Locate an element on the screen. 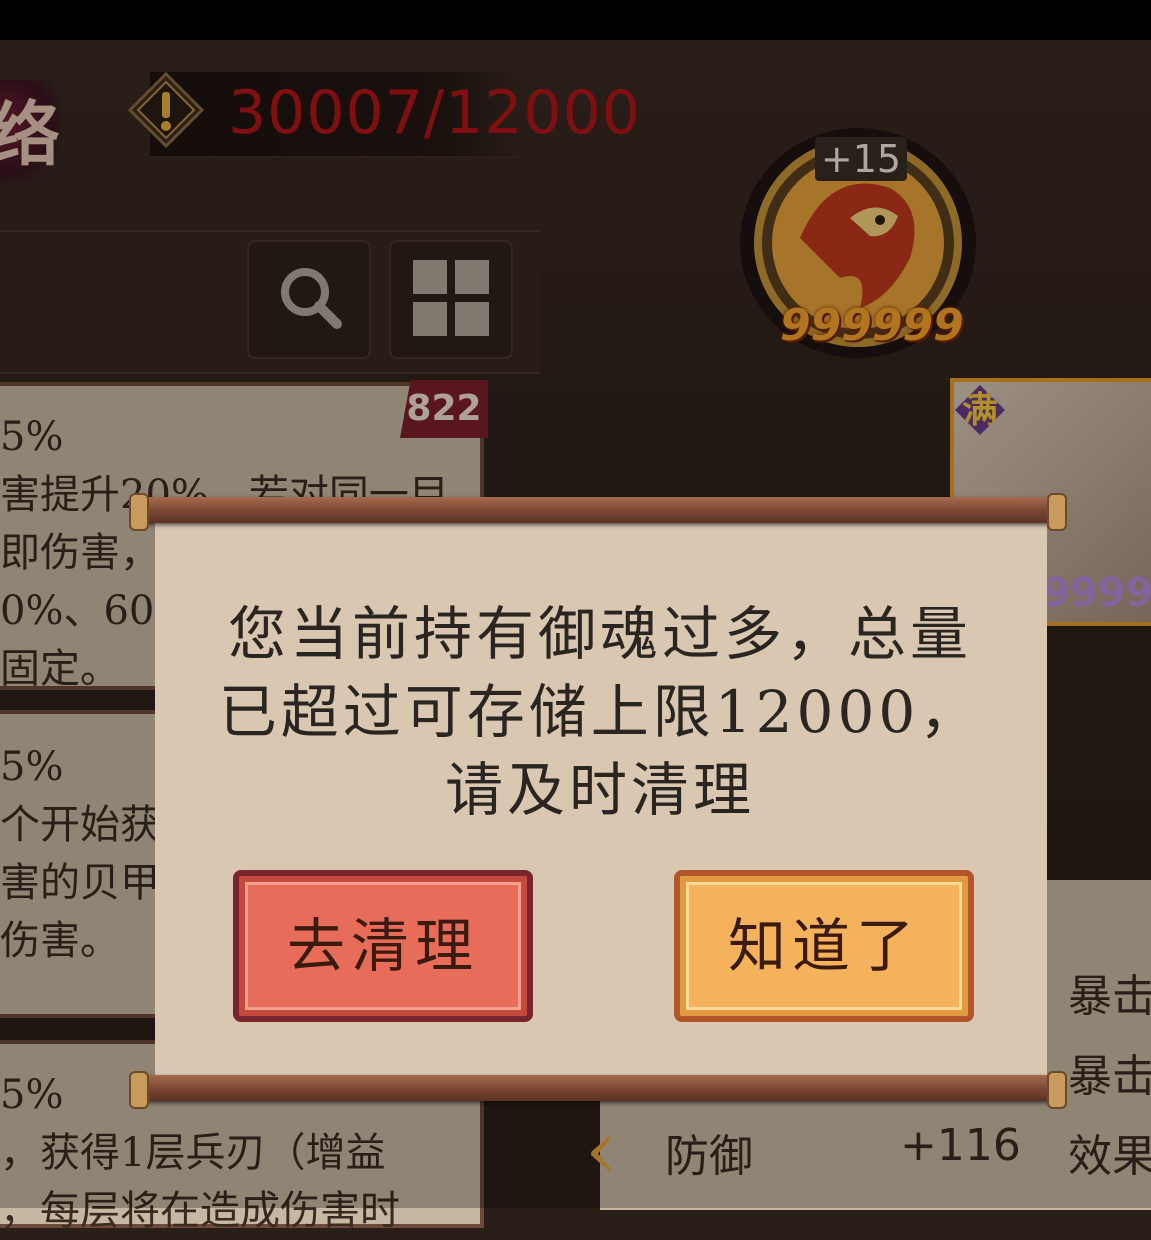 Image resolution: width=1151 pixels, height=1240 pixels. top-black-bar is located at coordinates (575, 20).